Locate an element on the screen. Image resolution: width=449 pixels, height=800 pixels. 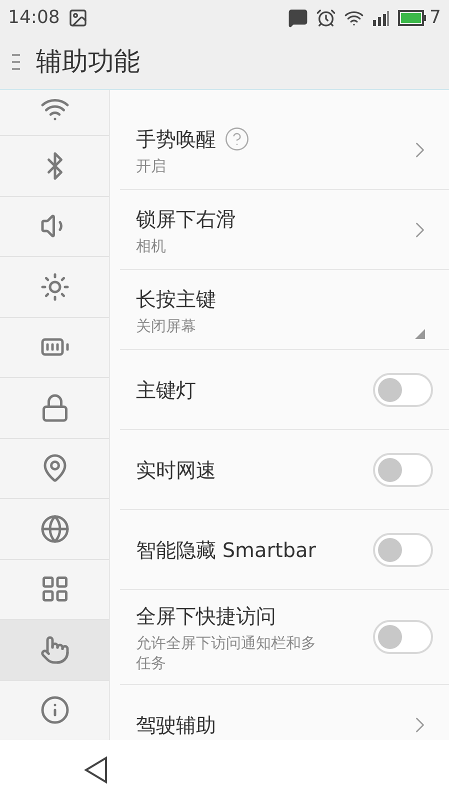
menu-icon is located at coordinates (16, 62).